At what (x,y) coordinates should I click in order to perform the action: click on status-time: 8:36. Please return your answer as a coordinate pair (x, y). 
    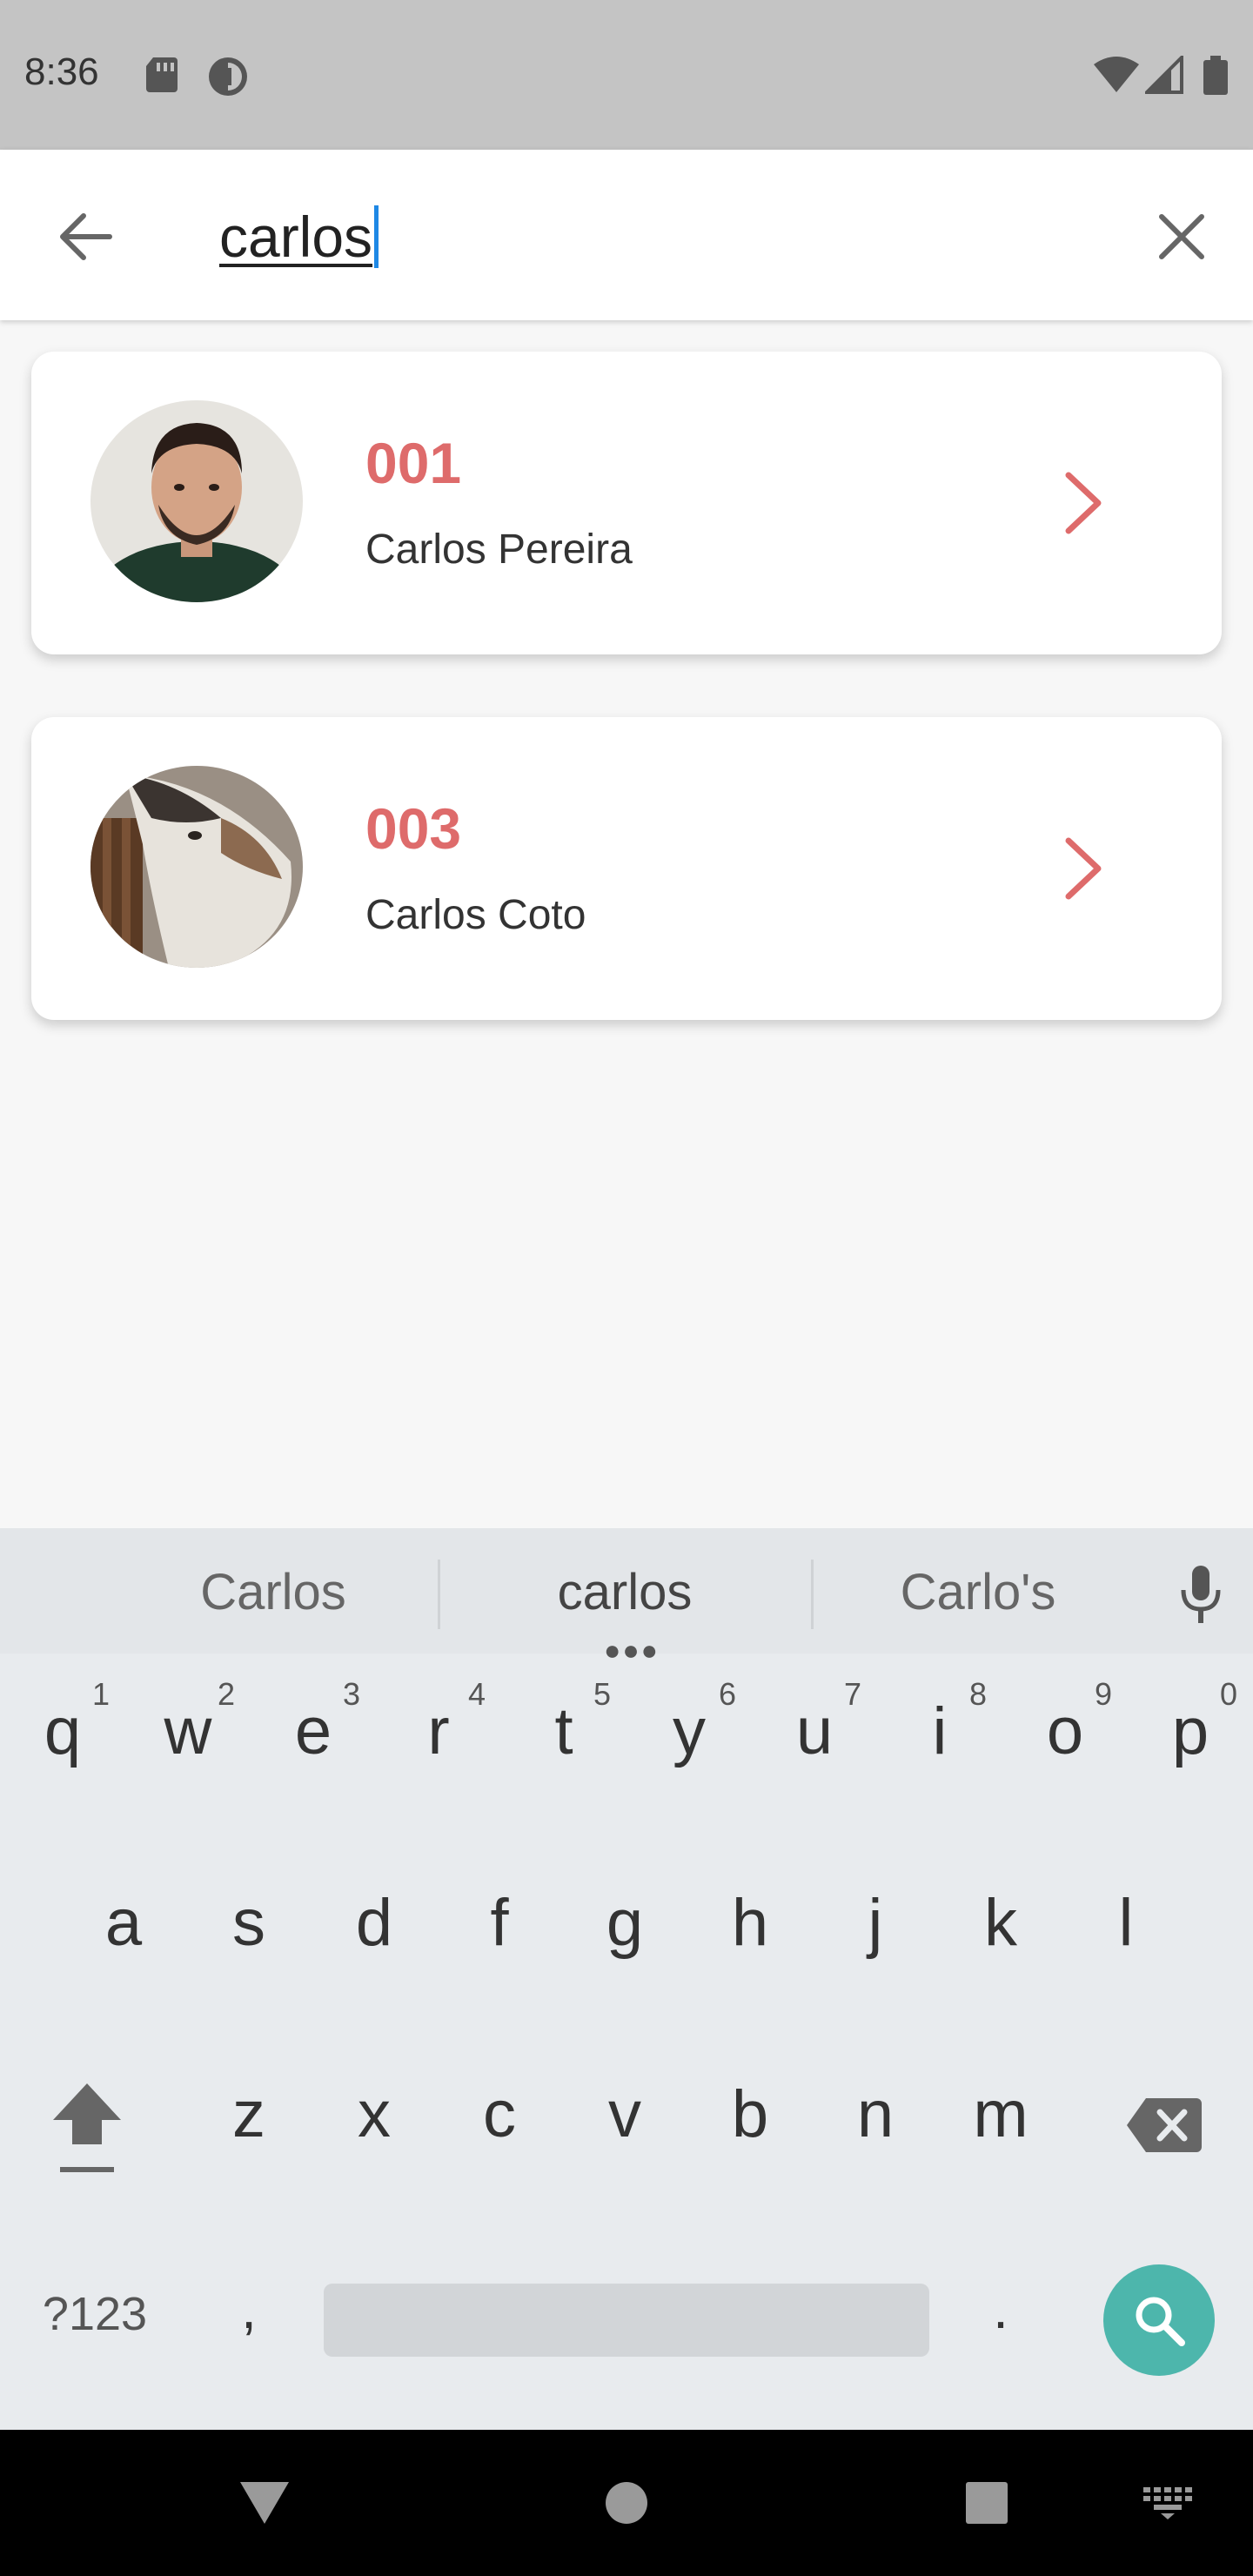
    Looking at the image, I should click on (61, 71).